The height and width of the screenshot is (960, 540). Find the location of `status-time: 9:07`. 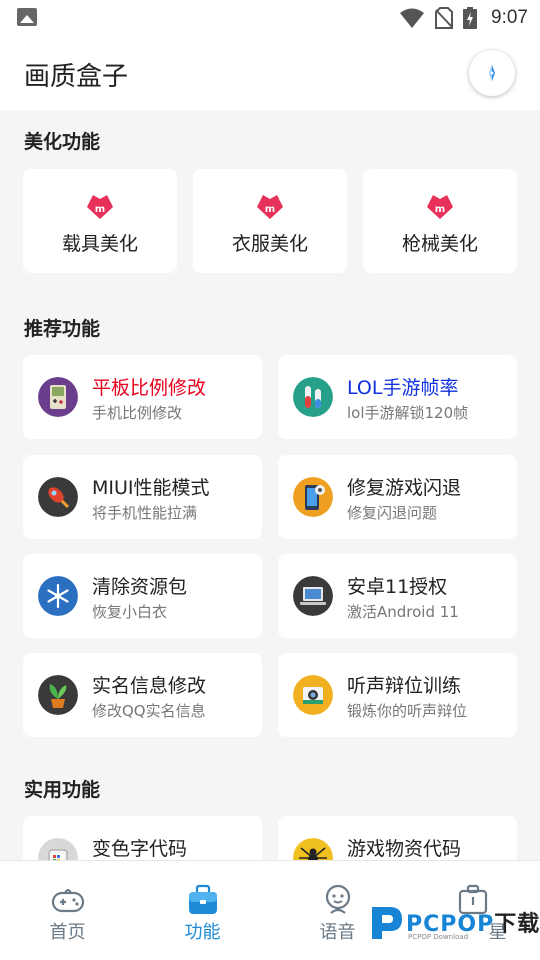

status-time: 9:07 is located at coordinates (509, 17).